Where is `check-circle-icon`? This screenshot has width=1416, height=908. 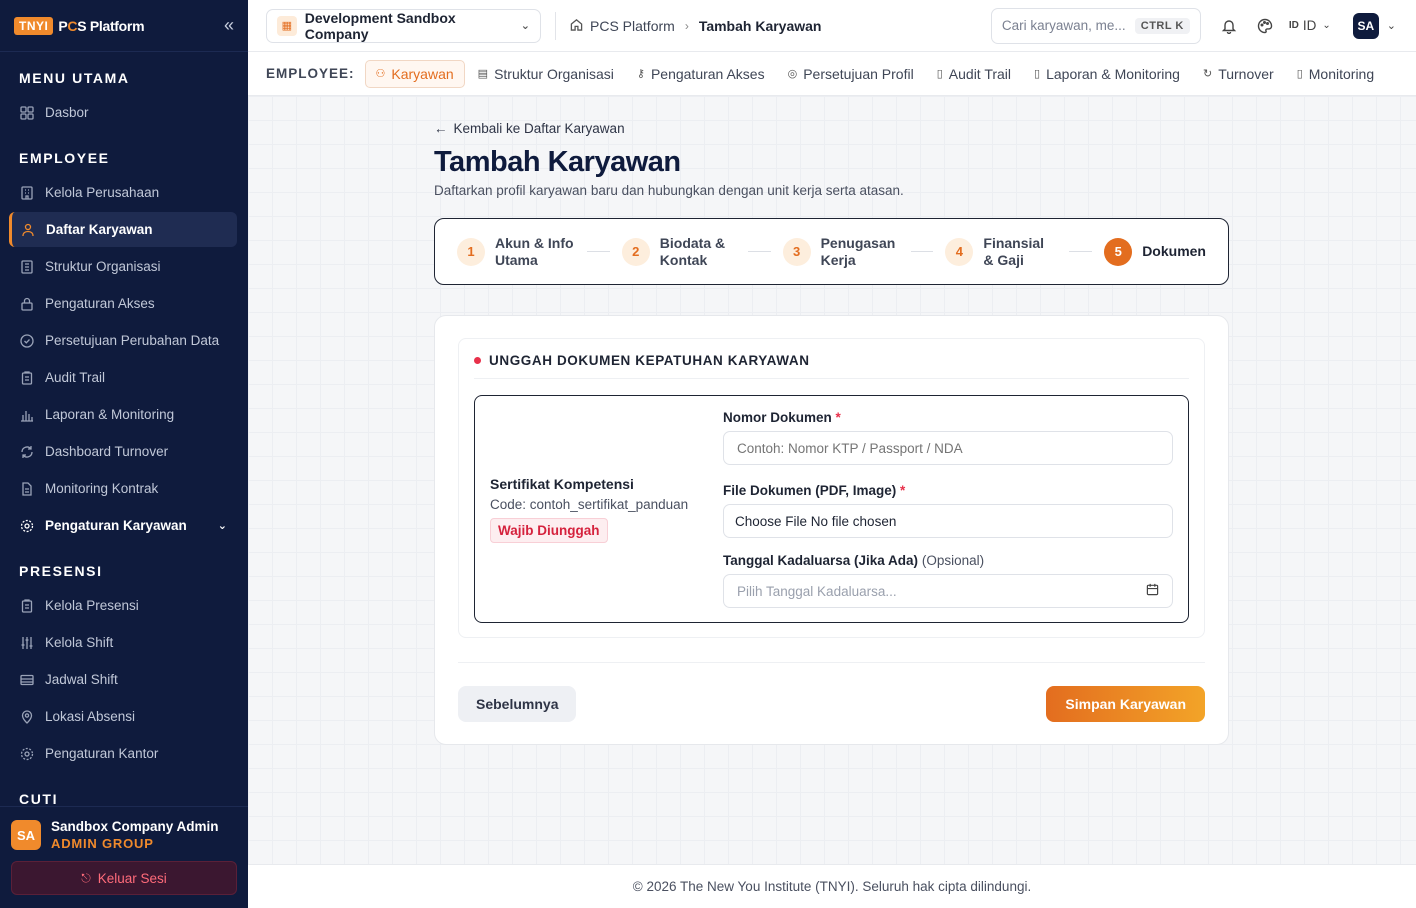
check-circle-icon is located at coordinates (27, 341).